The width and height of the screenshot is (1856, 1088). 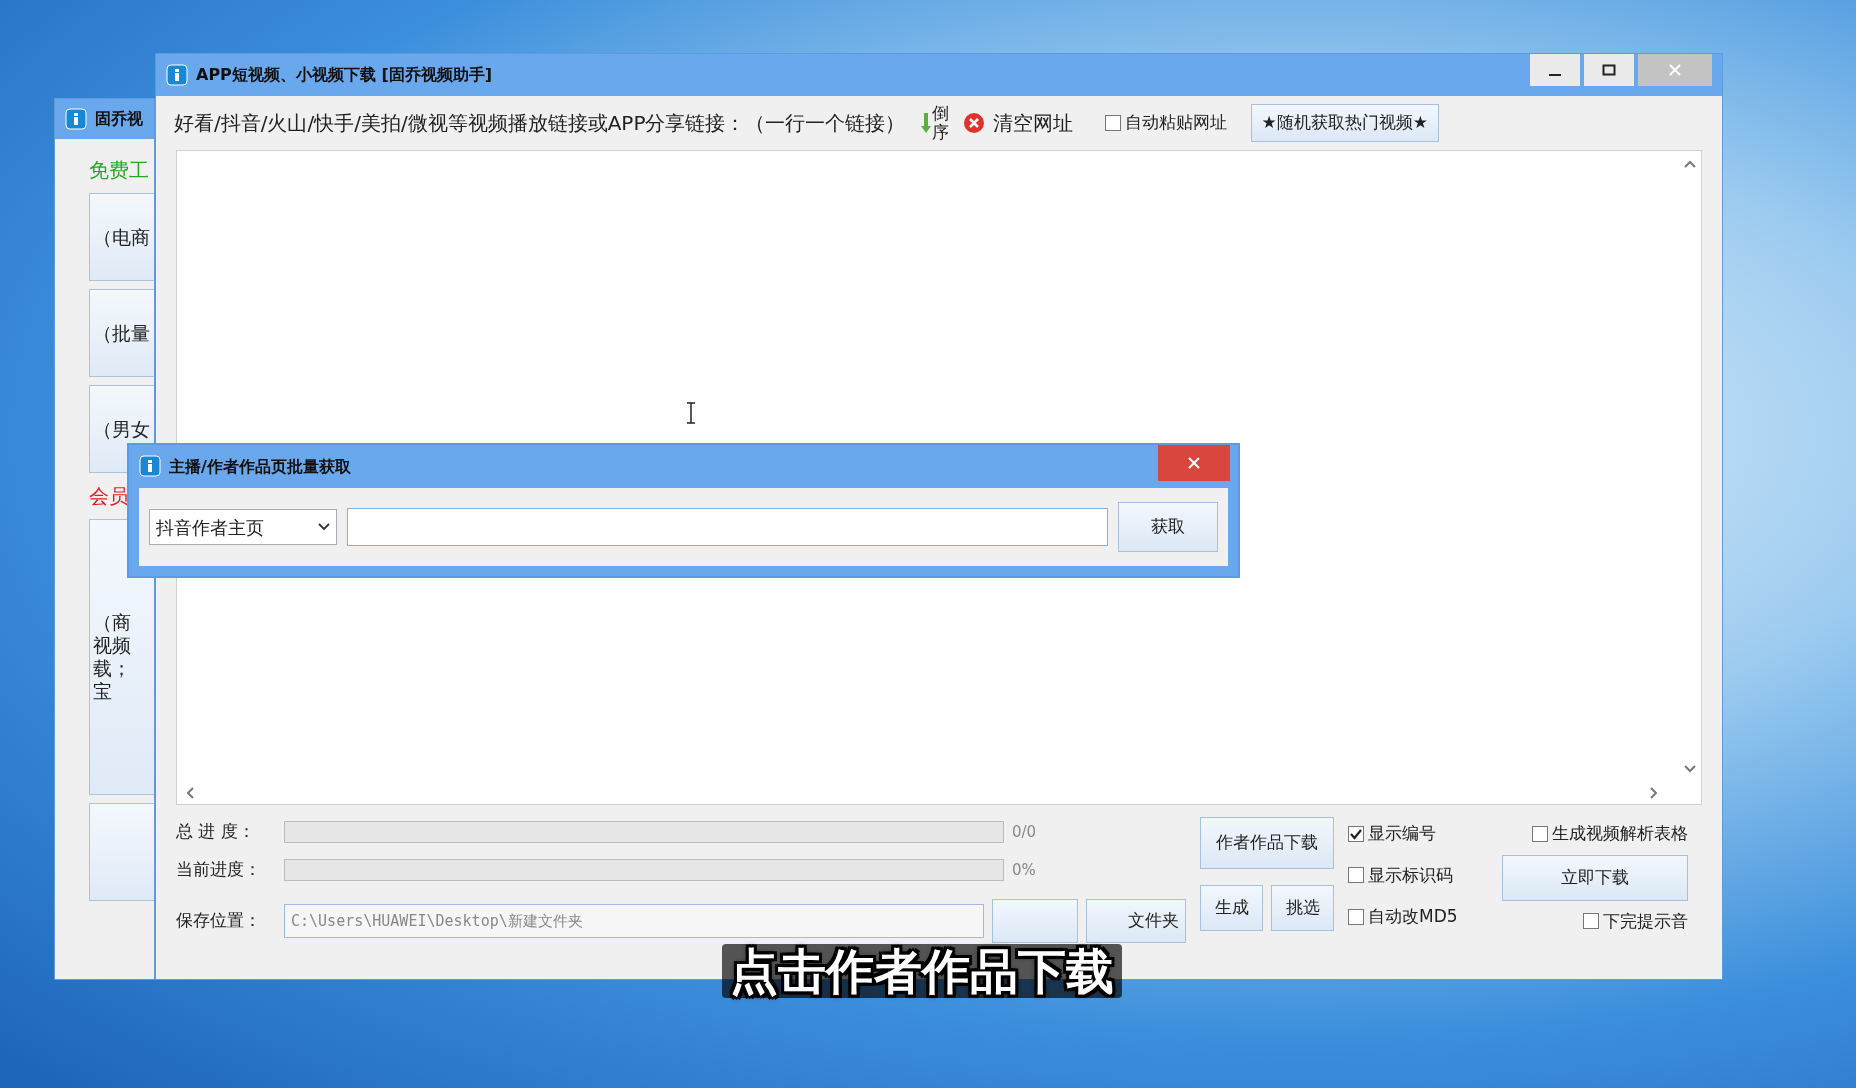 What do you see at coordinates (540, 123) in the screenshot?
I see `instruction-text: 好看/抖音/火山/快手/美拍/微视等视频播放链接或APP分享链接：（一行一个链接）` at bounding box center [540, 123].